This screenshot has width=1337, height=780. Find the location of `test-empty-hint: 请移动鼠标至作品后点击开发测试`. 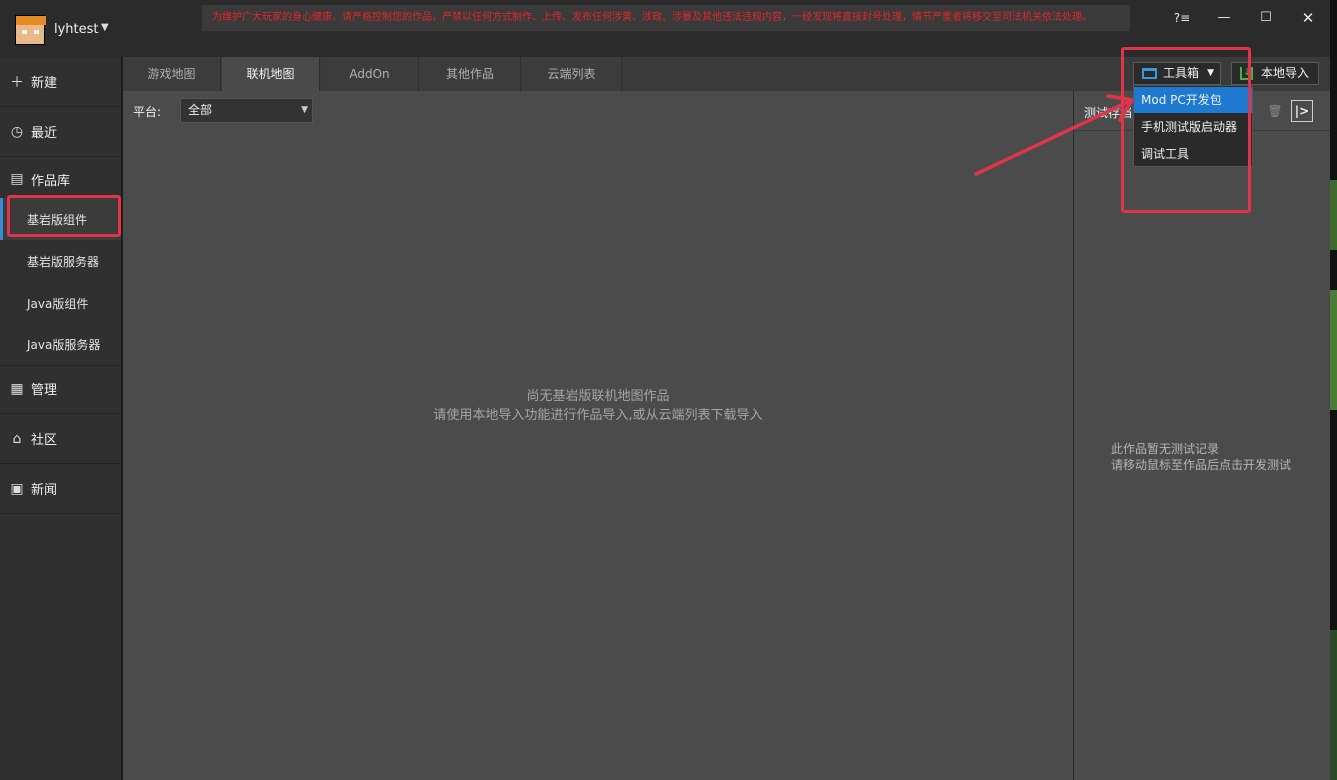

test-empty-hint: 请移动鼠标至作品后点击开发测试 is located at coordinates (1201, 465).